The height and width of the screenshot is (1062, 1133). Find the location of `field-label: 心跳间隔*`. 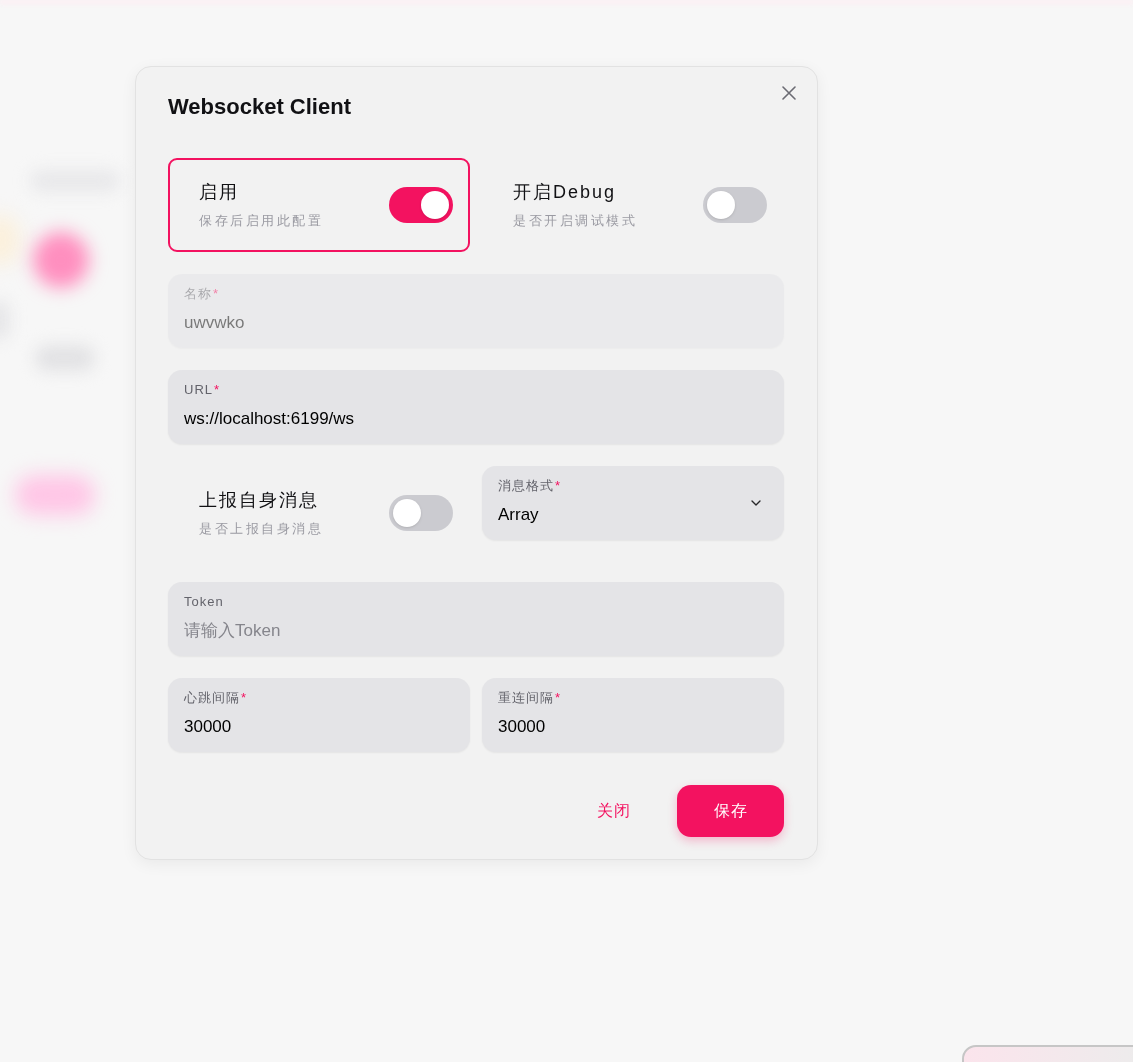

field-label: 心跳间隔* is located at coordinates (216, 698).